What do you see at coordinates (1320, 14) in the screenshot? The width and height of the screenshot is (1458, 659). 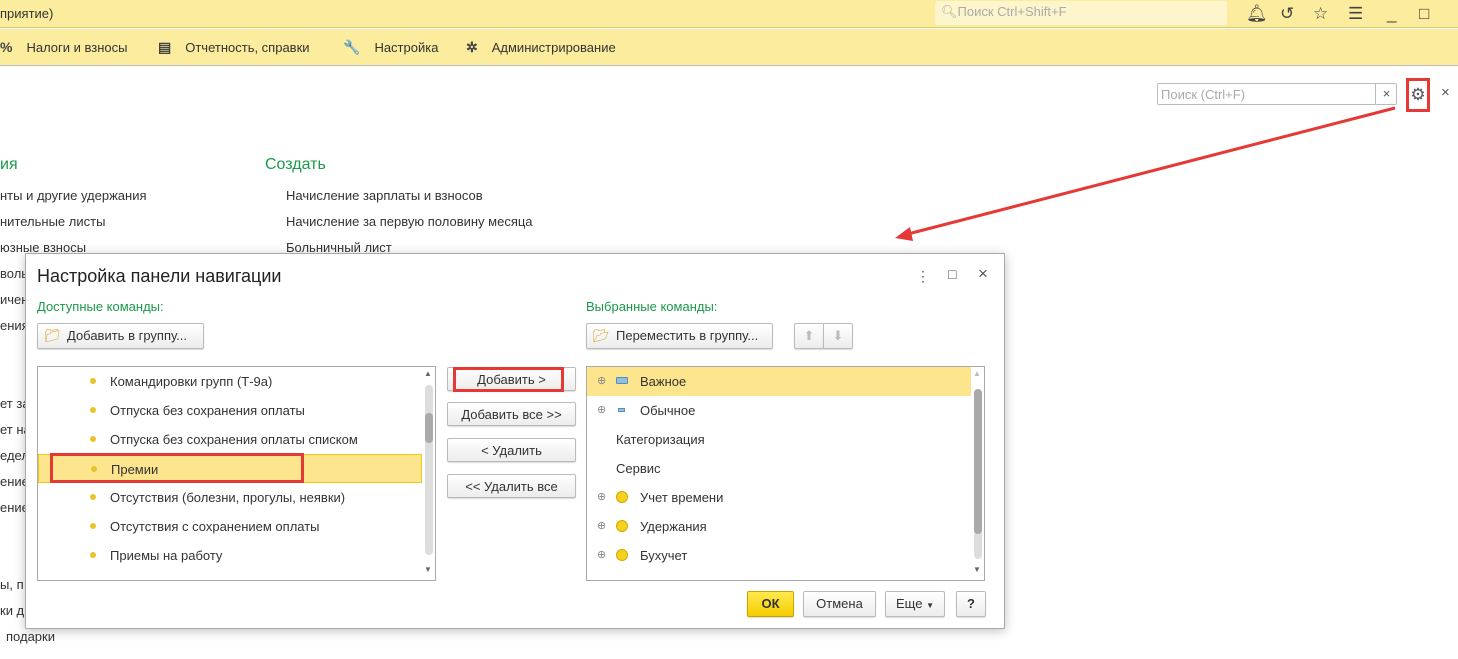 I see `star-icon: ☆` at bounding box center [1320, 14].